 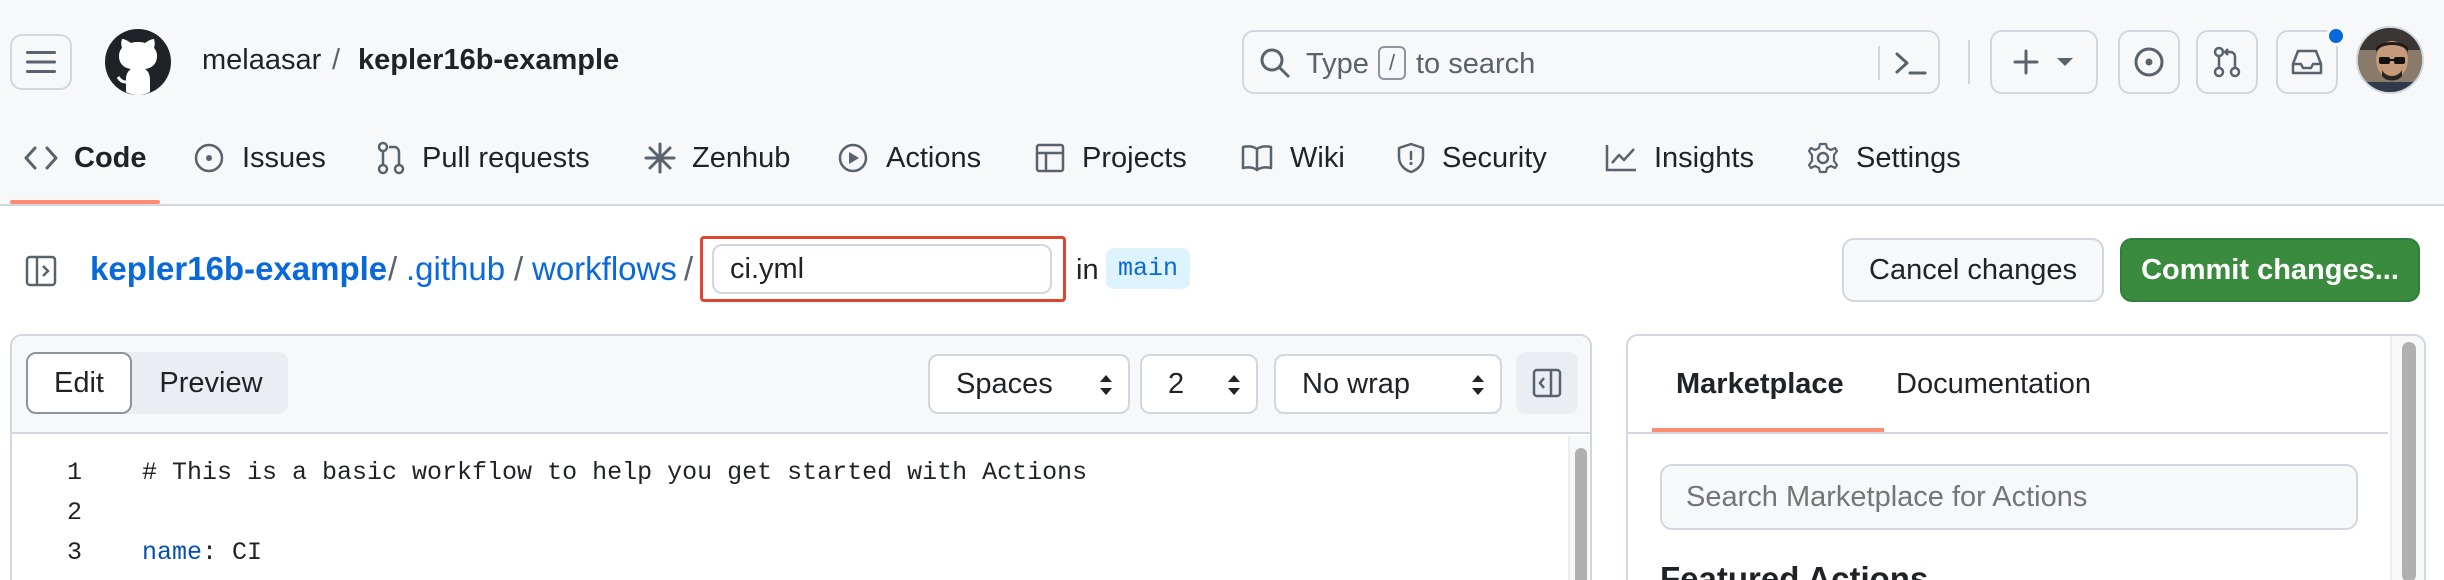 What do you see at coordinates (1973, 270) in the screenshot?
I see `cancel-changes-button: Cancel changes` at bounding box center [1973, 270].